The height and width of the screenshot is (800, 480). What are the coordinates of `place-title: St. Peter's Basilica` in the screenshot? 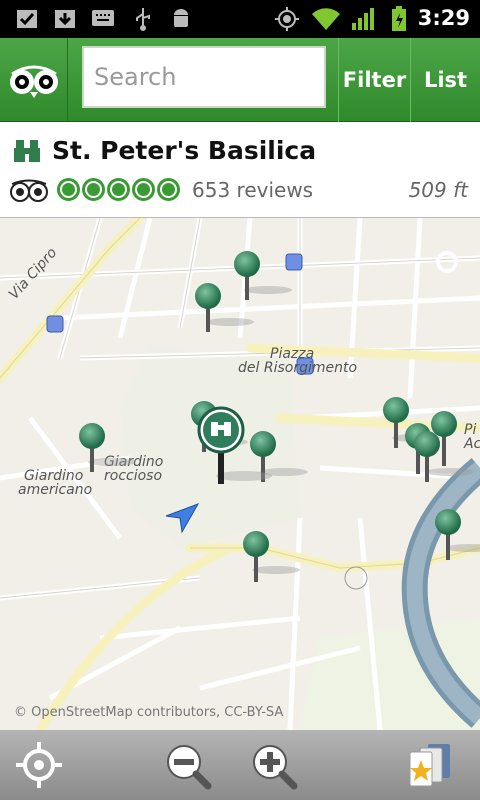 It's located at (184, 150).